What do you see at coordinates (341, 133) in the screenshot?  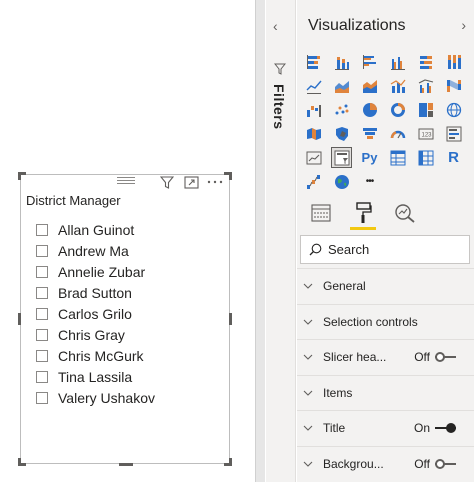 I see `shape-map-icon` at bounding box center [341, 133].